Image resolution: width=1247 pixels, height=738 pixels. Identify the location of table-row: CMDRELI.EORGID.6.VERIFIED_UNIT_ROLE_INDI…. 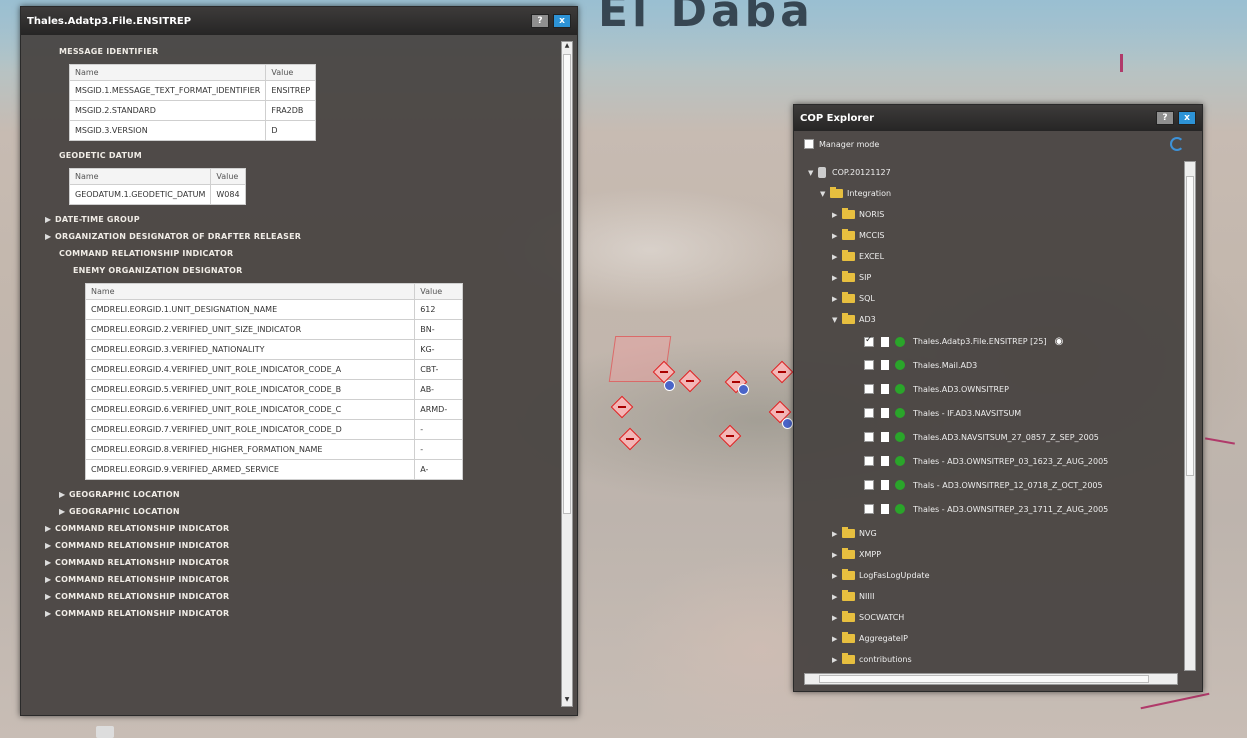
(273, 409).